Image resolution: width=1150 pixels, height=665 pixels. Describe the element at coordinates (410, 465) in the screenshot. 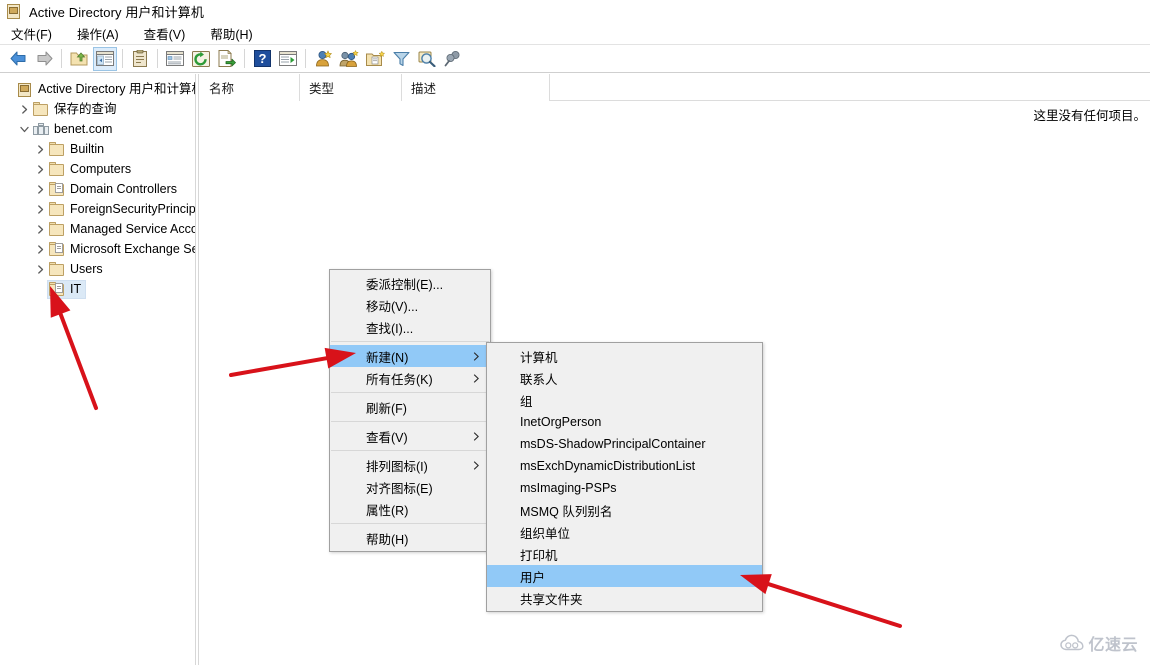

I see `ctx-arrange-icons: 排列图标(I)` at that location.